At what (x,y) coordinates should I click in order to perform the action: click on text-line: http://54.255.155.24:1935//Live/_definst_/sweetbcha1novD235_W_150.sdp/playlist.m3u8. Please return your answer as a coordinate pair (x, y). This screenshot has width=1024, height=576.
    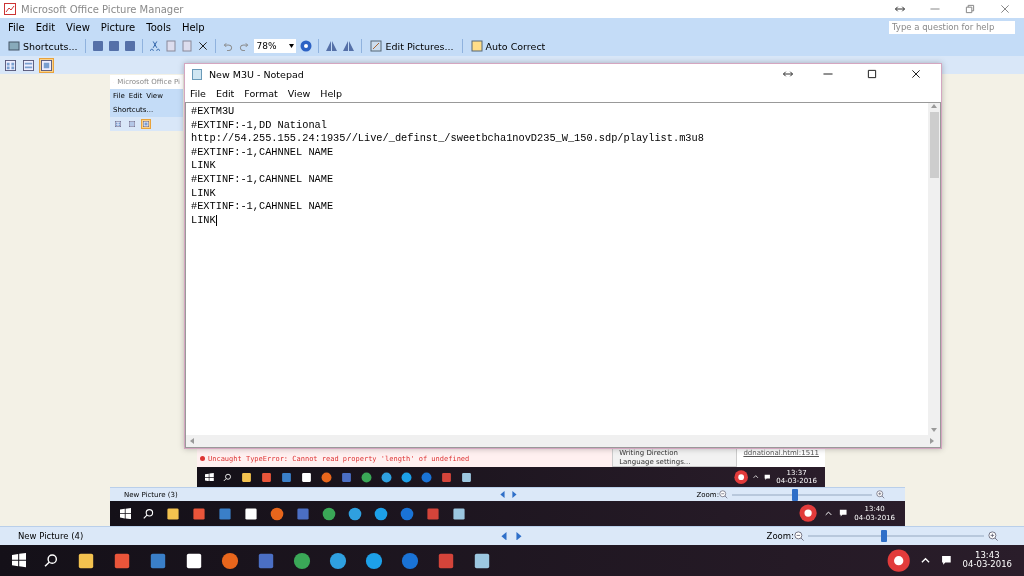
    Looking at the image, I should click on (447, 138).